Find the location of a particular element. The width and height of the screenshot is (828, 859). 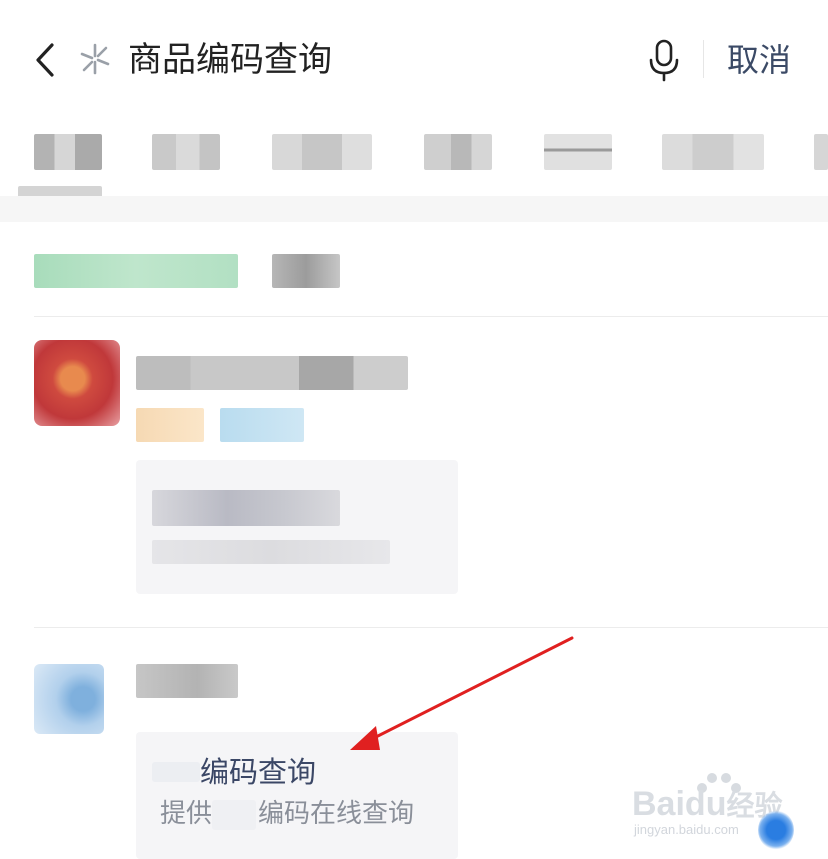

chevron-left-icon is located at coordinates (48, 60).